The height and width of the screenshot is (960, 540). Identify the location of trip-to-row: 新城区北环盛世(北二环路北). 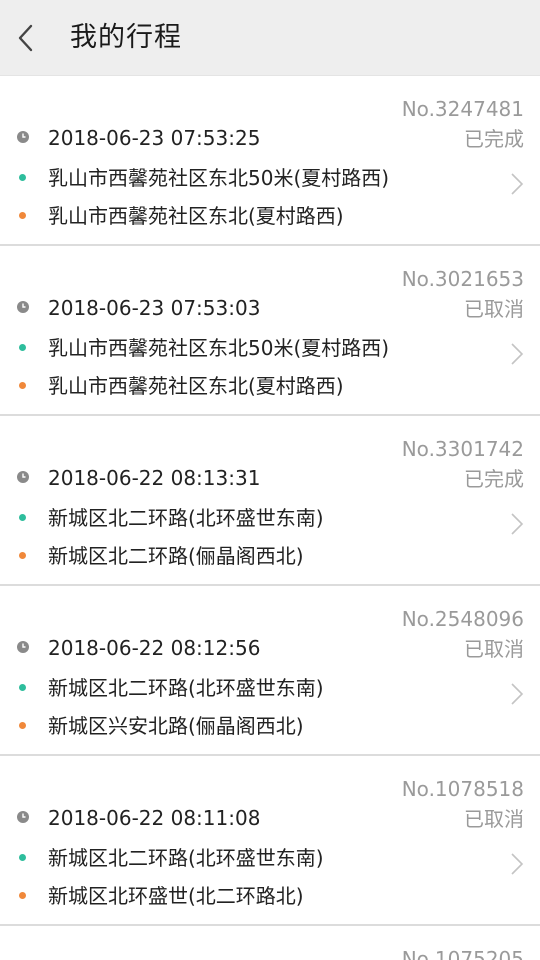
(240, 896).